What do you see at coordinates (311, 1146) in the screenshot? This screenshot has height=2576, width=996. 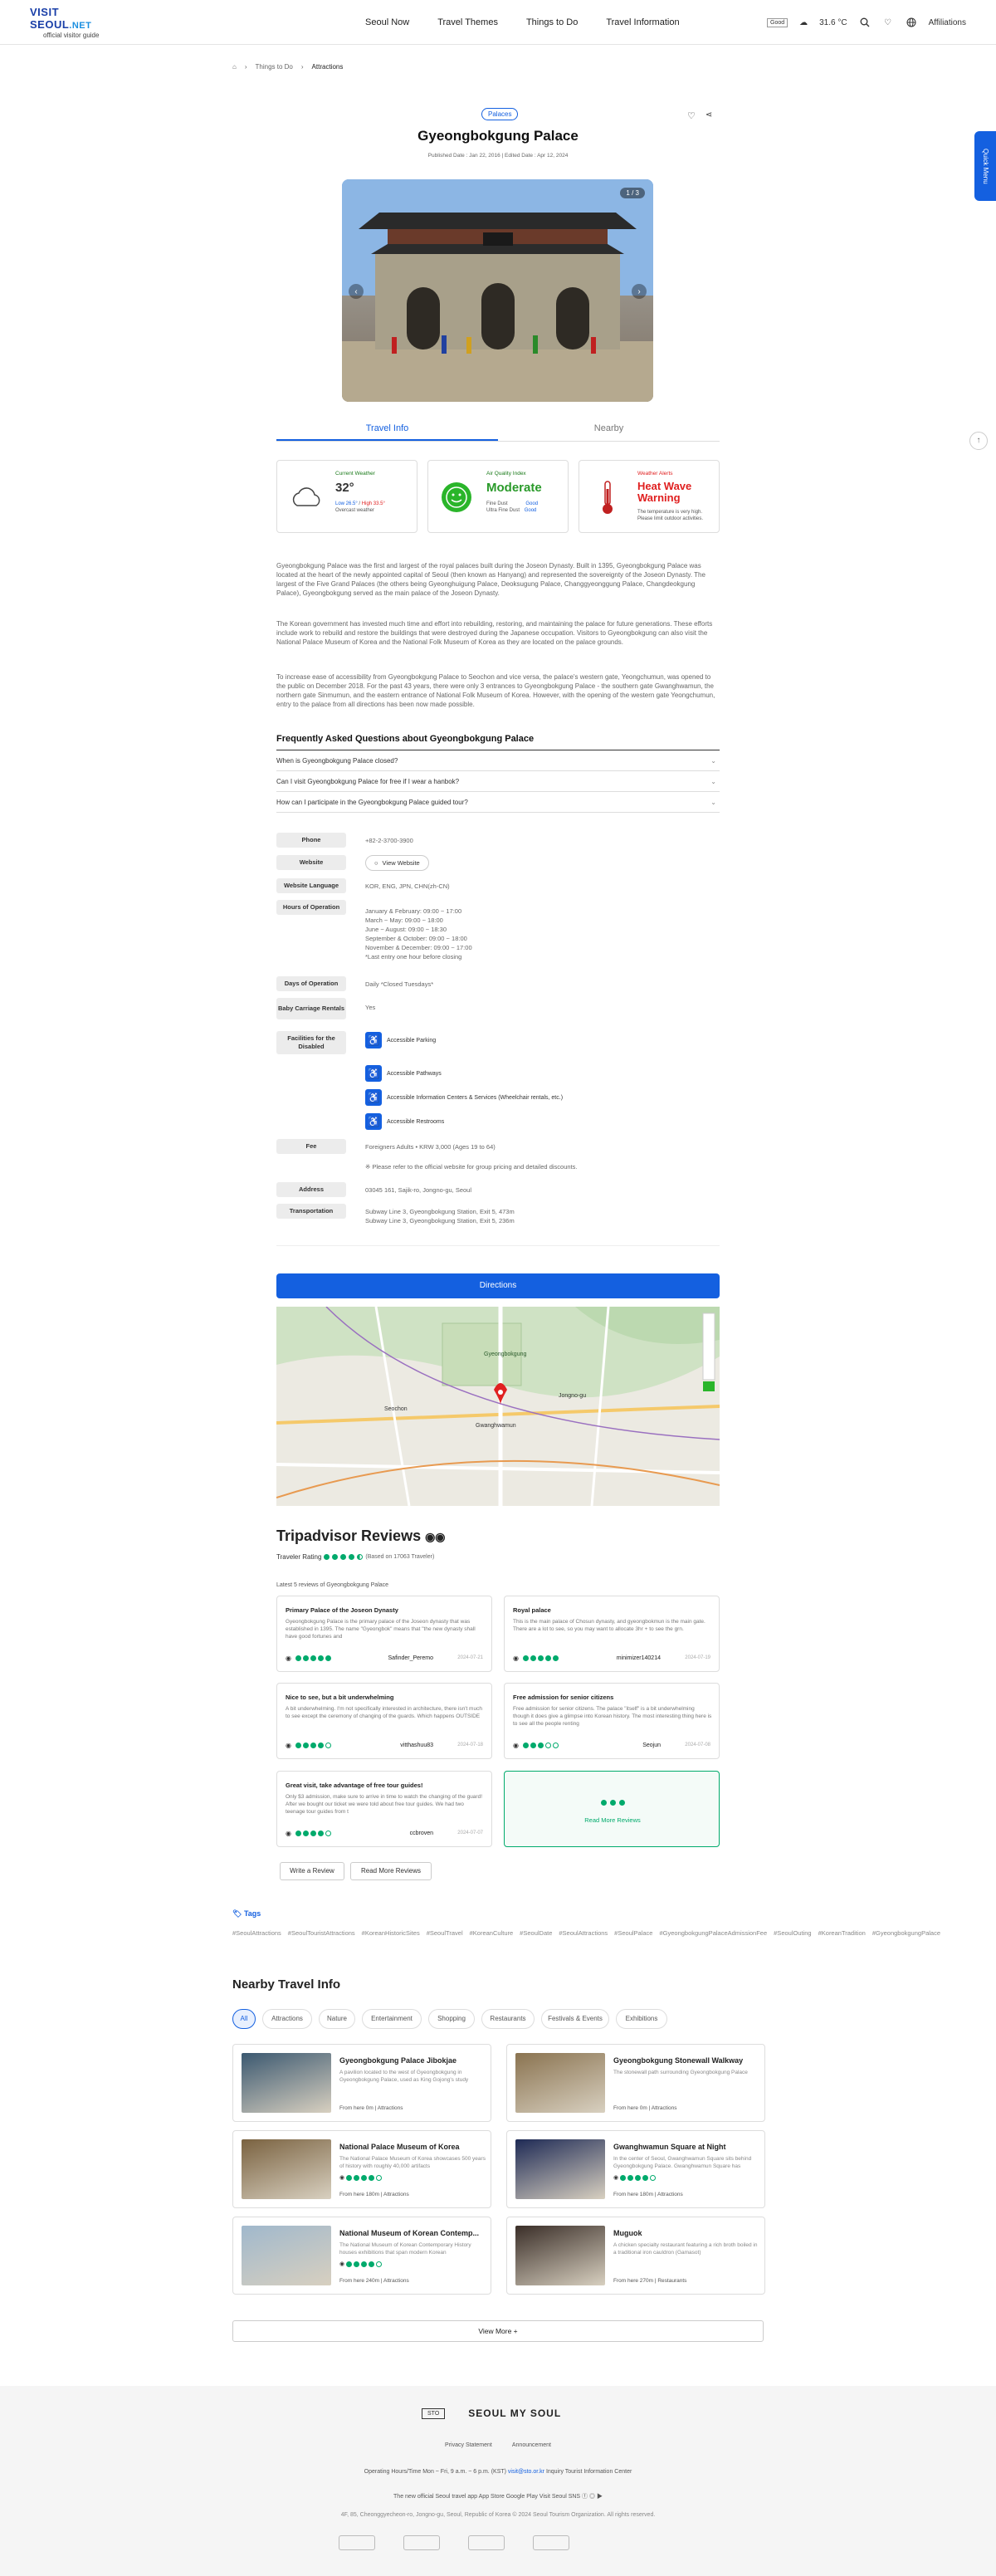 I see `info-label: Fee` at bounding box center [311, 1146].